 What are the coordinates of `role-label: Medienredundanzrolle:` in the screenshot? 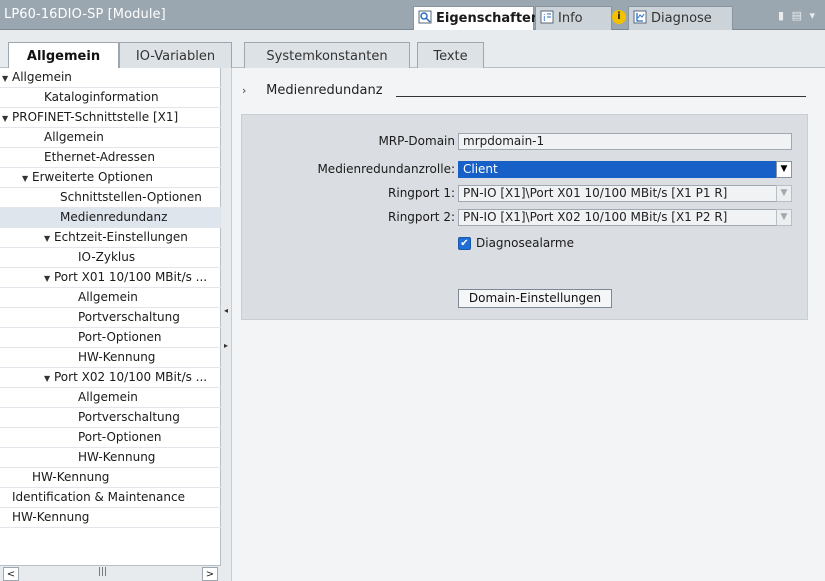 It's located at (386, 169).